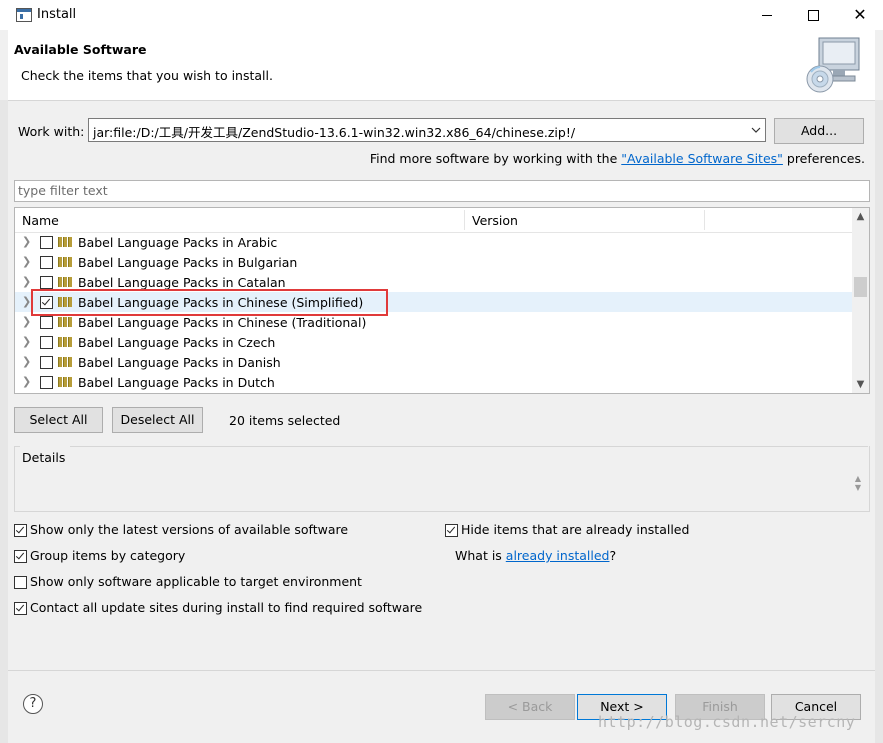 This screenshot has width=883, height=743. Describe the element at coordinates (860, 216) in the screenshot. I see `scroll-up-icon: ▲` at that location.